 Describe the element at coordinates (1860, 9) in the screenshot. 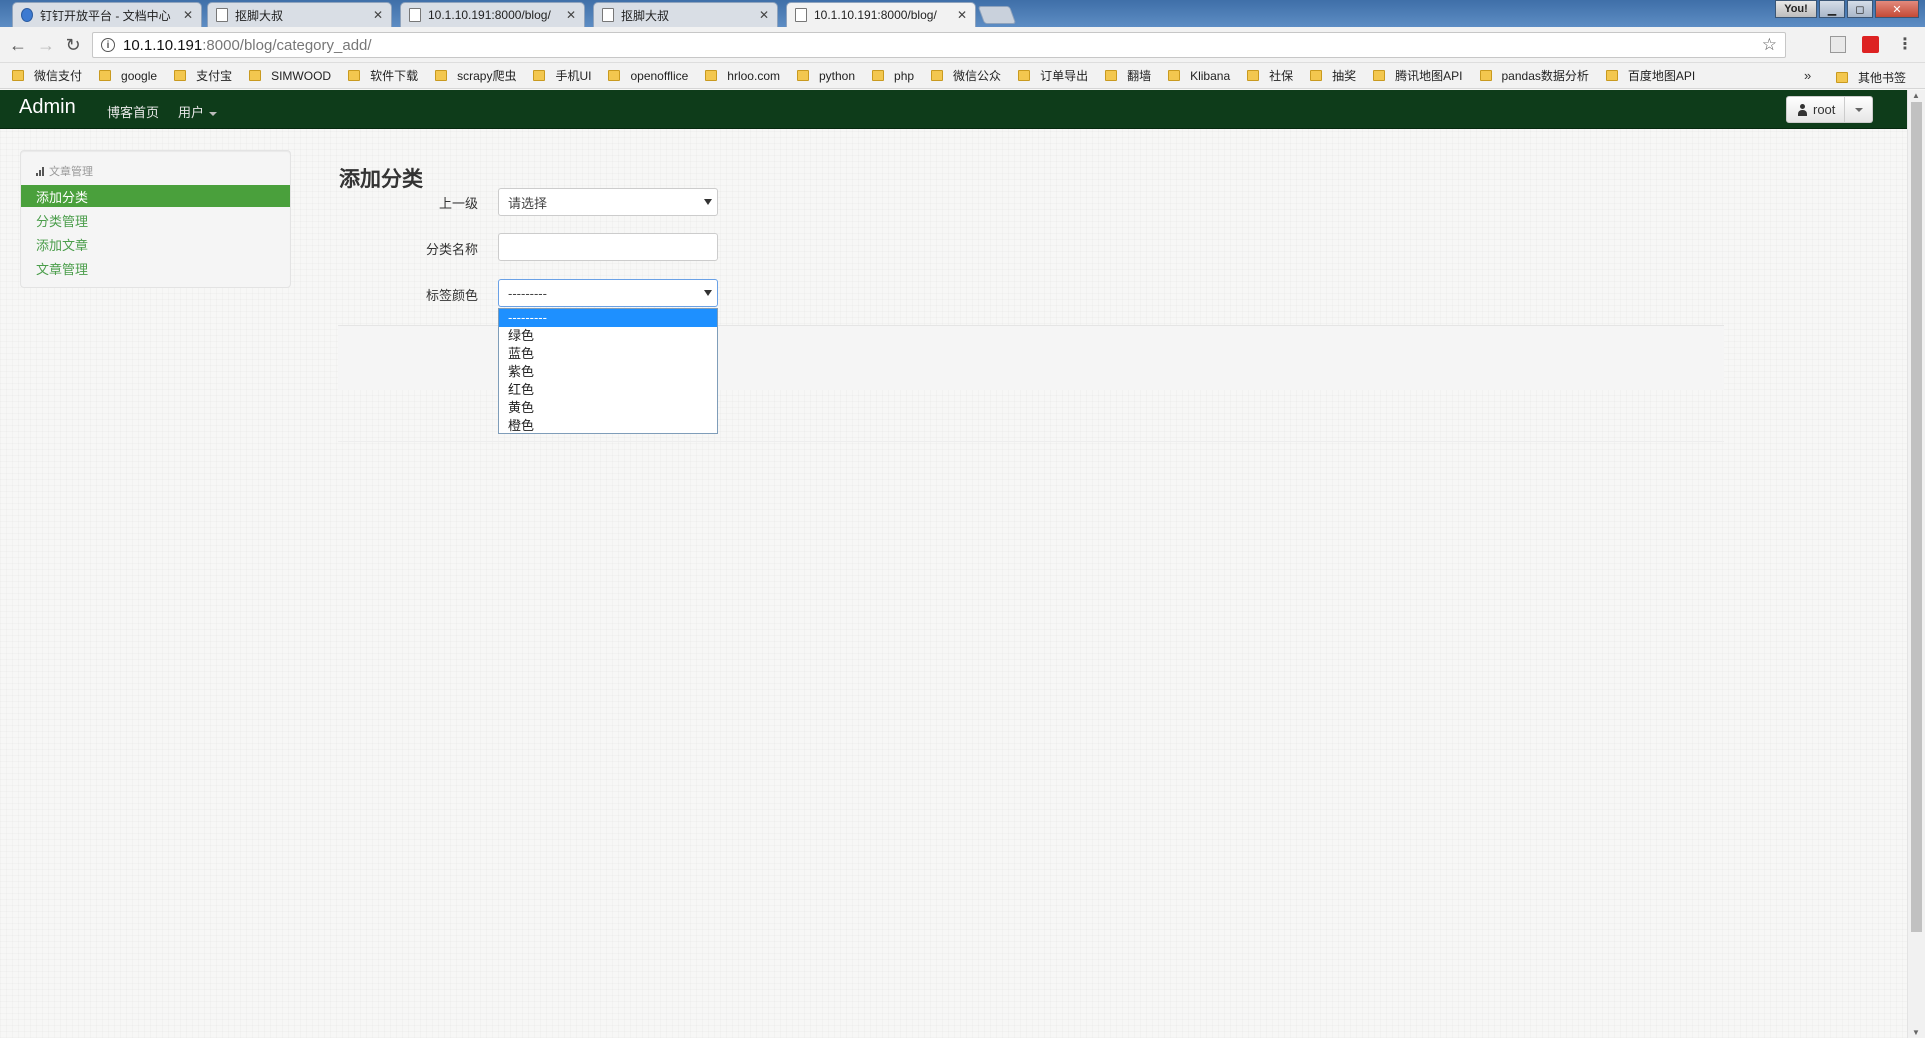

I see `maximize-icon: ◻` at that location.